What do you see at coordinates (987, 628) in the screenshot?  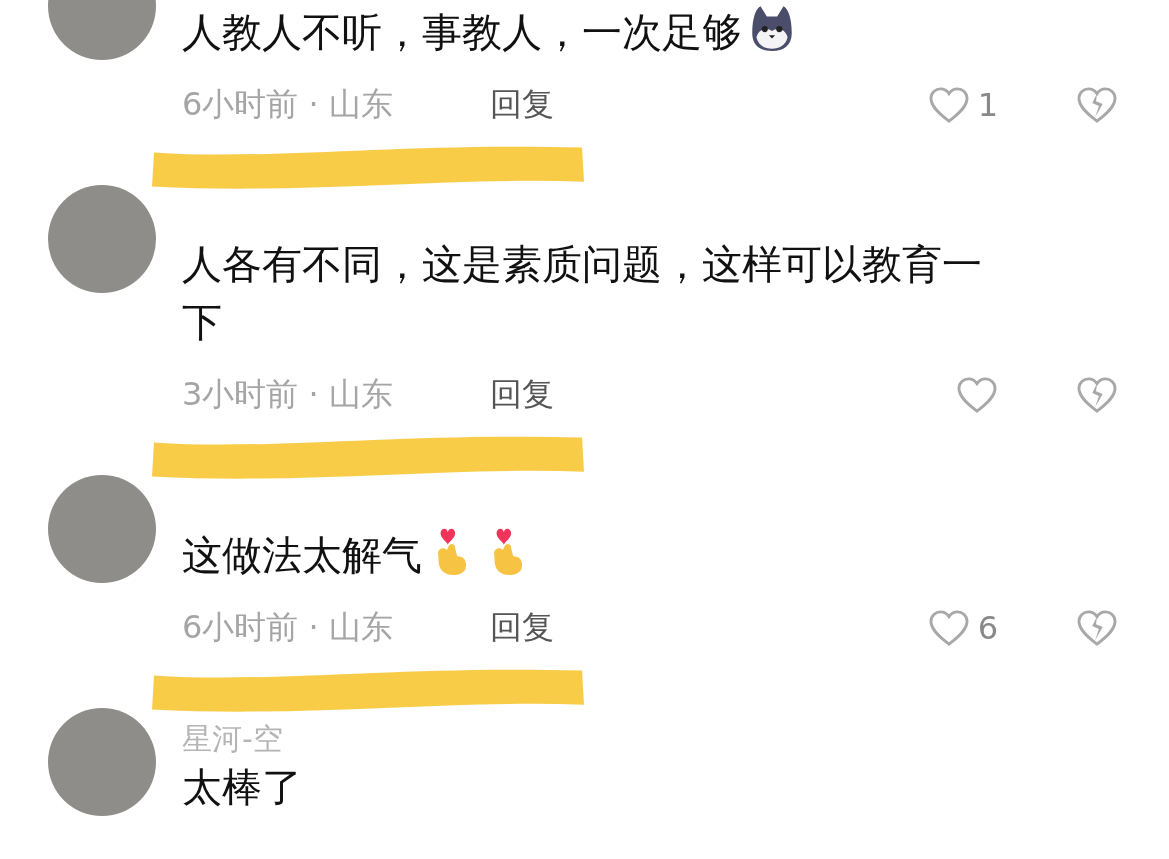 I see `like-count: 6` at bounding box center [987, 628].